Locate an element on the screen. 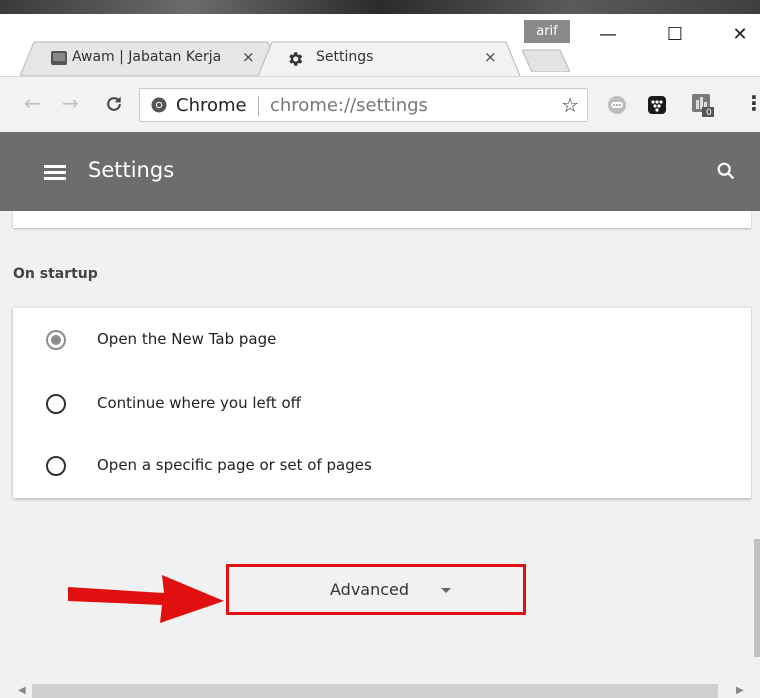 This screenshot has width=760, height=698. gear-icon is located at coordinates (296, 59).